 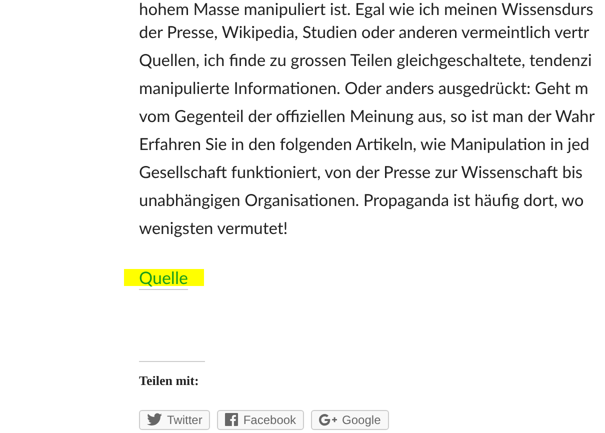 What do you see at coordinates (363, 88) in the screenshot?
I see `paragraph-line: manipulierte Informationen. Oder anders ausgedrückt: Geht m` at bounding box center [363, 88].